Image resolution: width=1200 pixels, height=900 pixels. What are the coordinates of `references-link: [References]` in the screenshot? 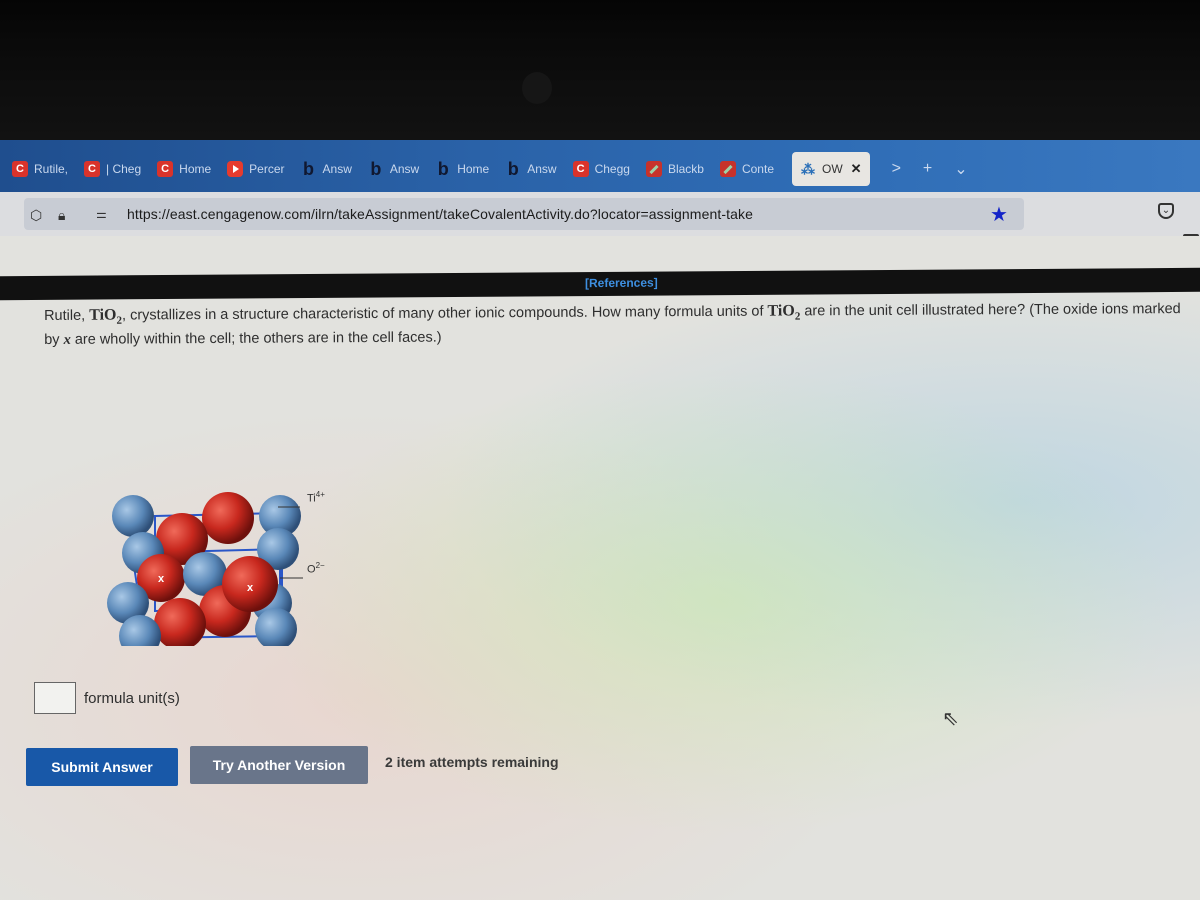 It's located at (621, 283).